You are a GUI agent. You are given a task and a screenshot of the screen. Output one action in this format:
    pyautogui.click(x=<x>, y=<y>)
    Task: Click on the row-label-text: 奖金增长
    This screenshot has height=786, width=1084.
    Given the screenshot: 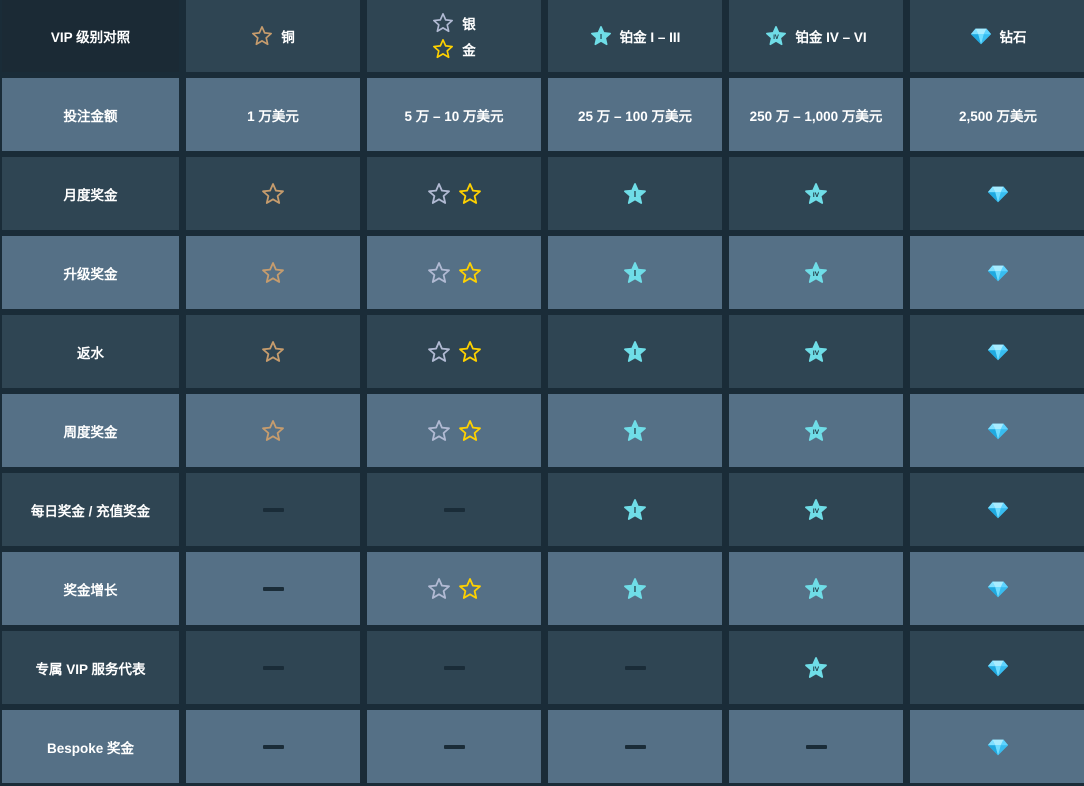 What is the action you would take?
    pyautogui.click(x=90, y=590)
    